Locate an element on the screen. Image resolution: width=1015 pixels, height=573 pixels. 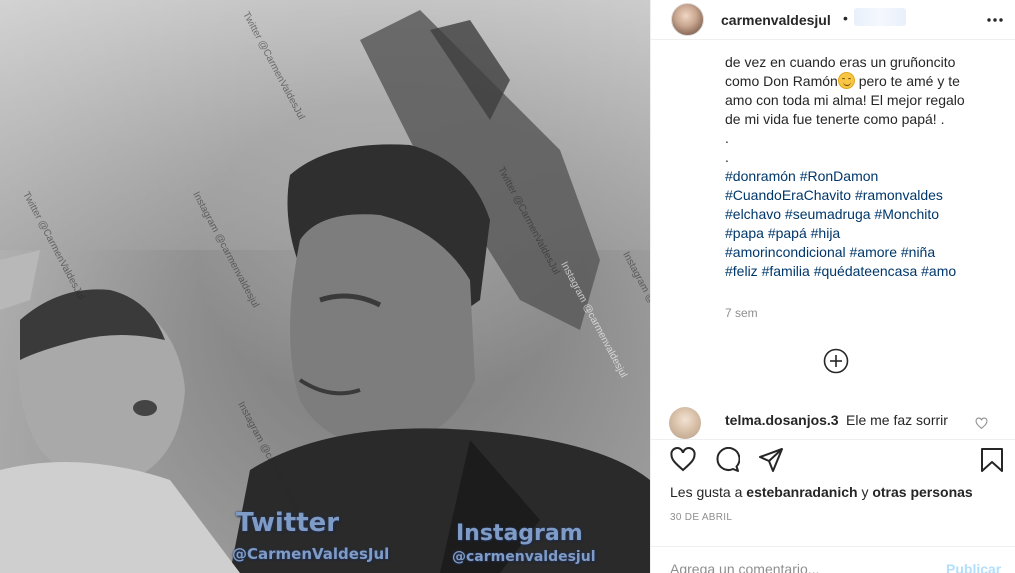
follow-status-blurred is located at coordinates (880, 17).